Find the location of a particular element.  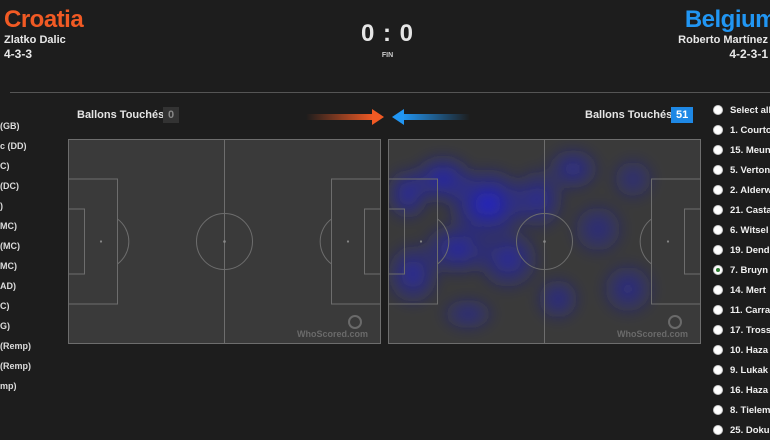

player-label: 15. Meun is located at coordinates (750, 150).